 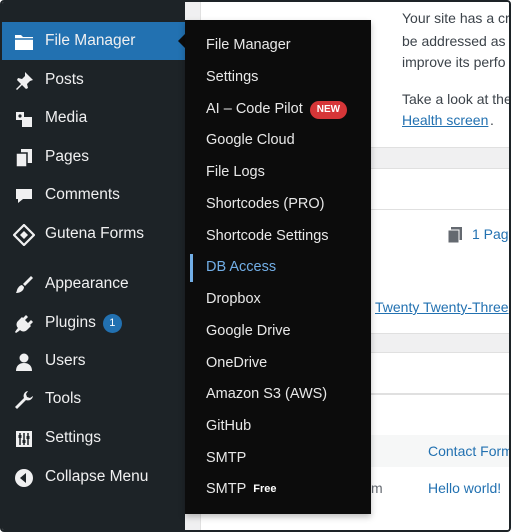 I want to click on submenu-item-settings: Settings, so click(x=278, y=78).